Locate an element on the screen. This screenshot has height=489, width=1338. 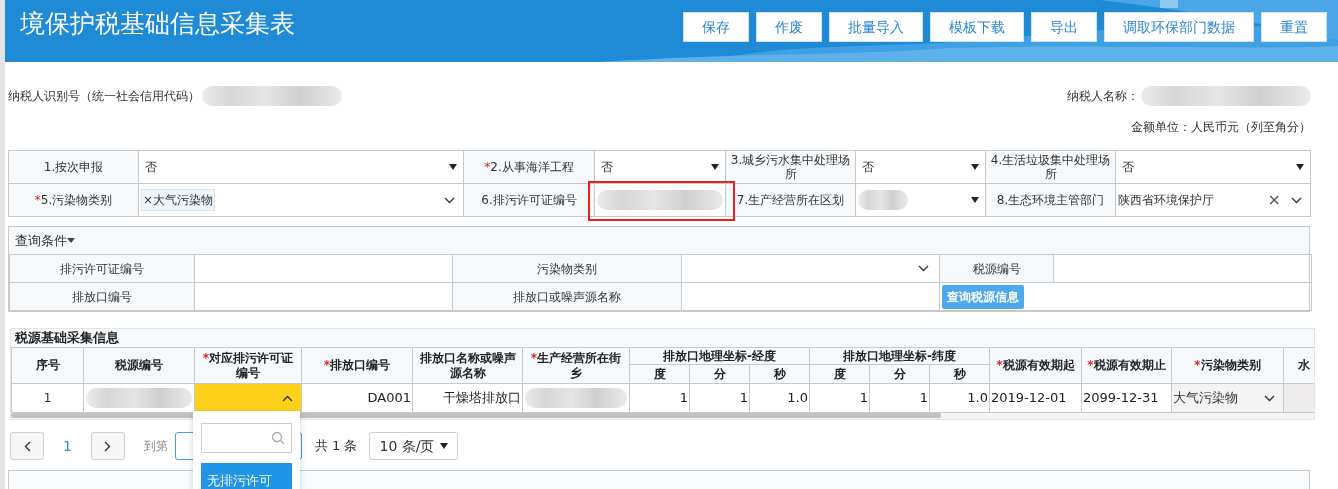
next-page-button is located at coordinates (107, 446).